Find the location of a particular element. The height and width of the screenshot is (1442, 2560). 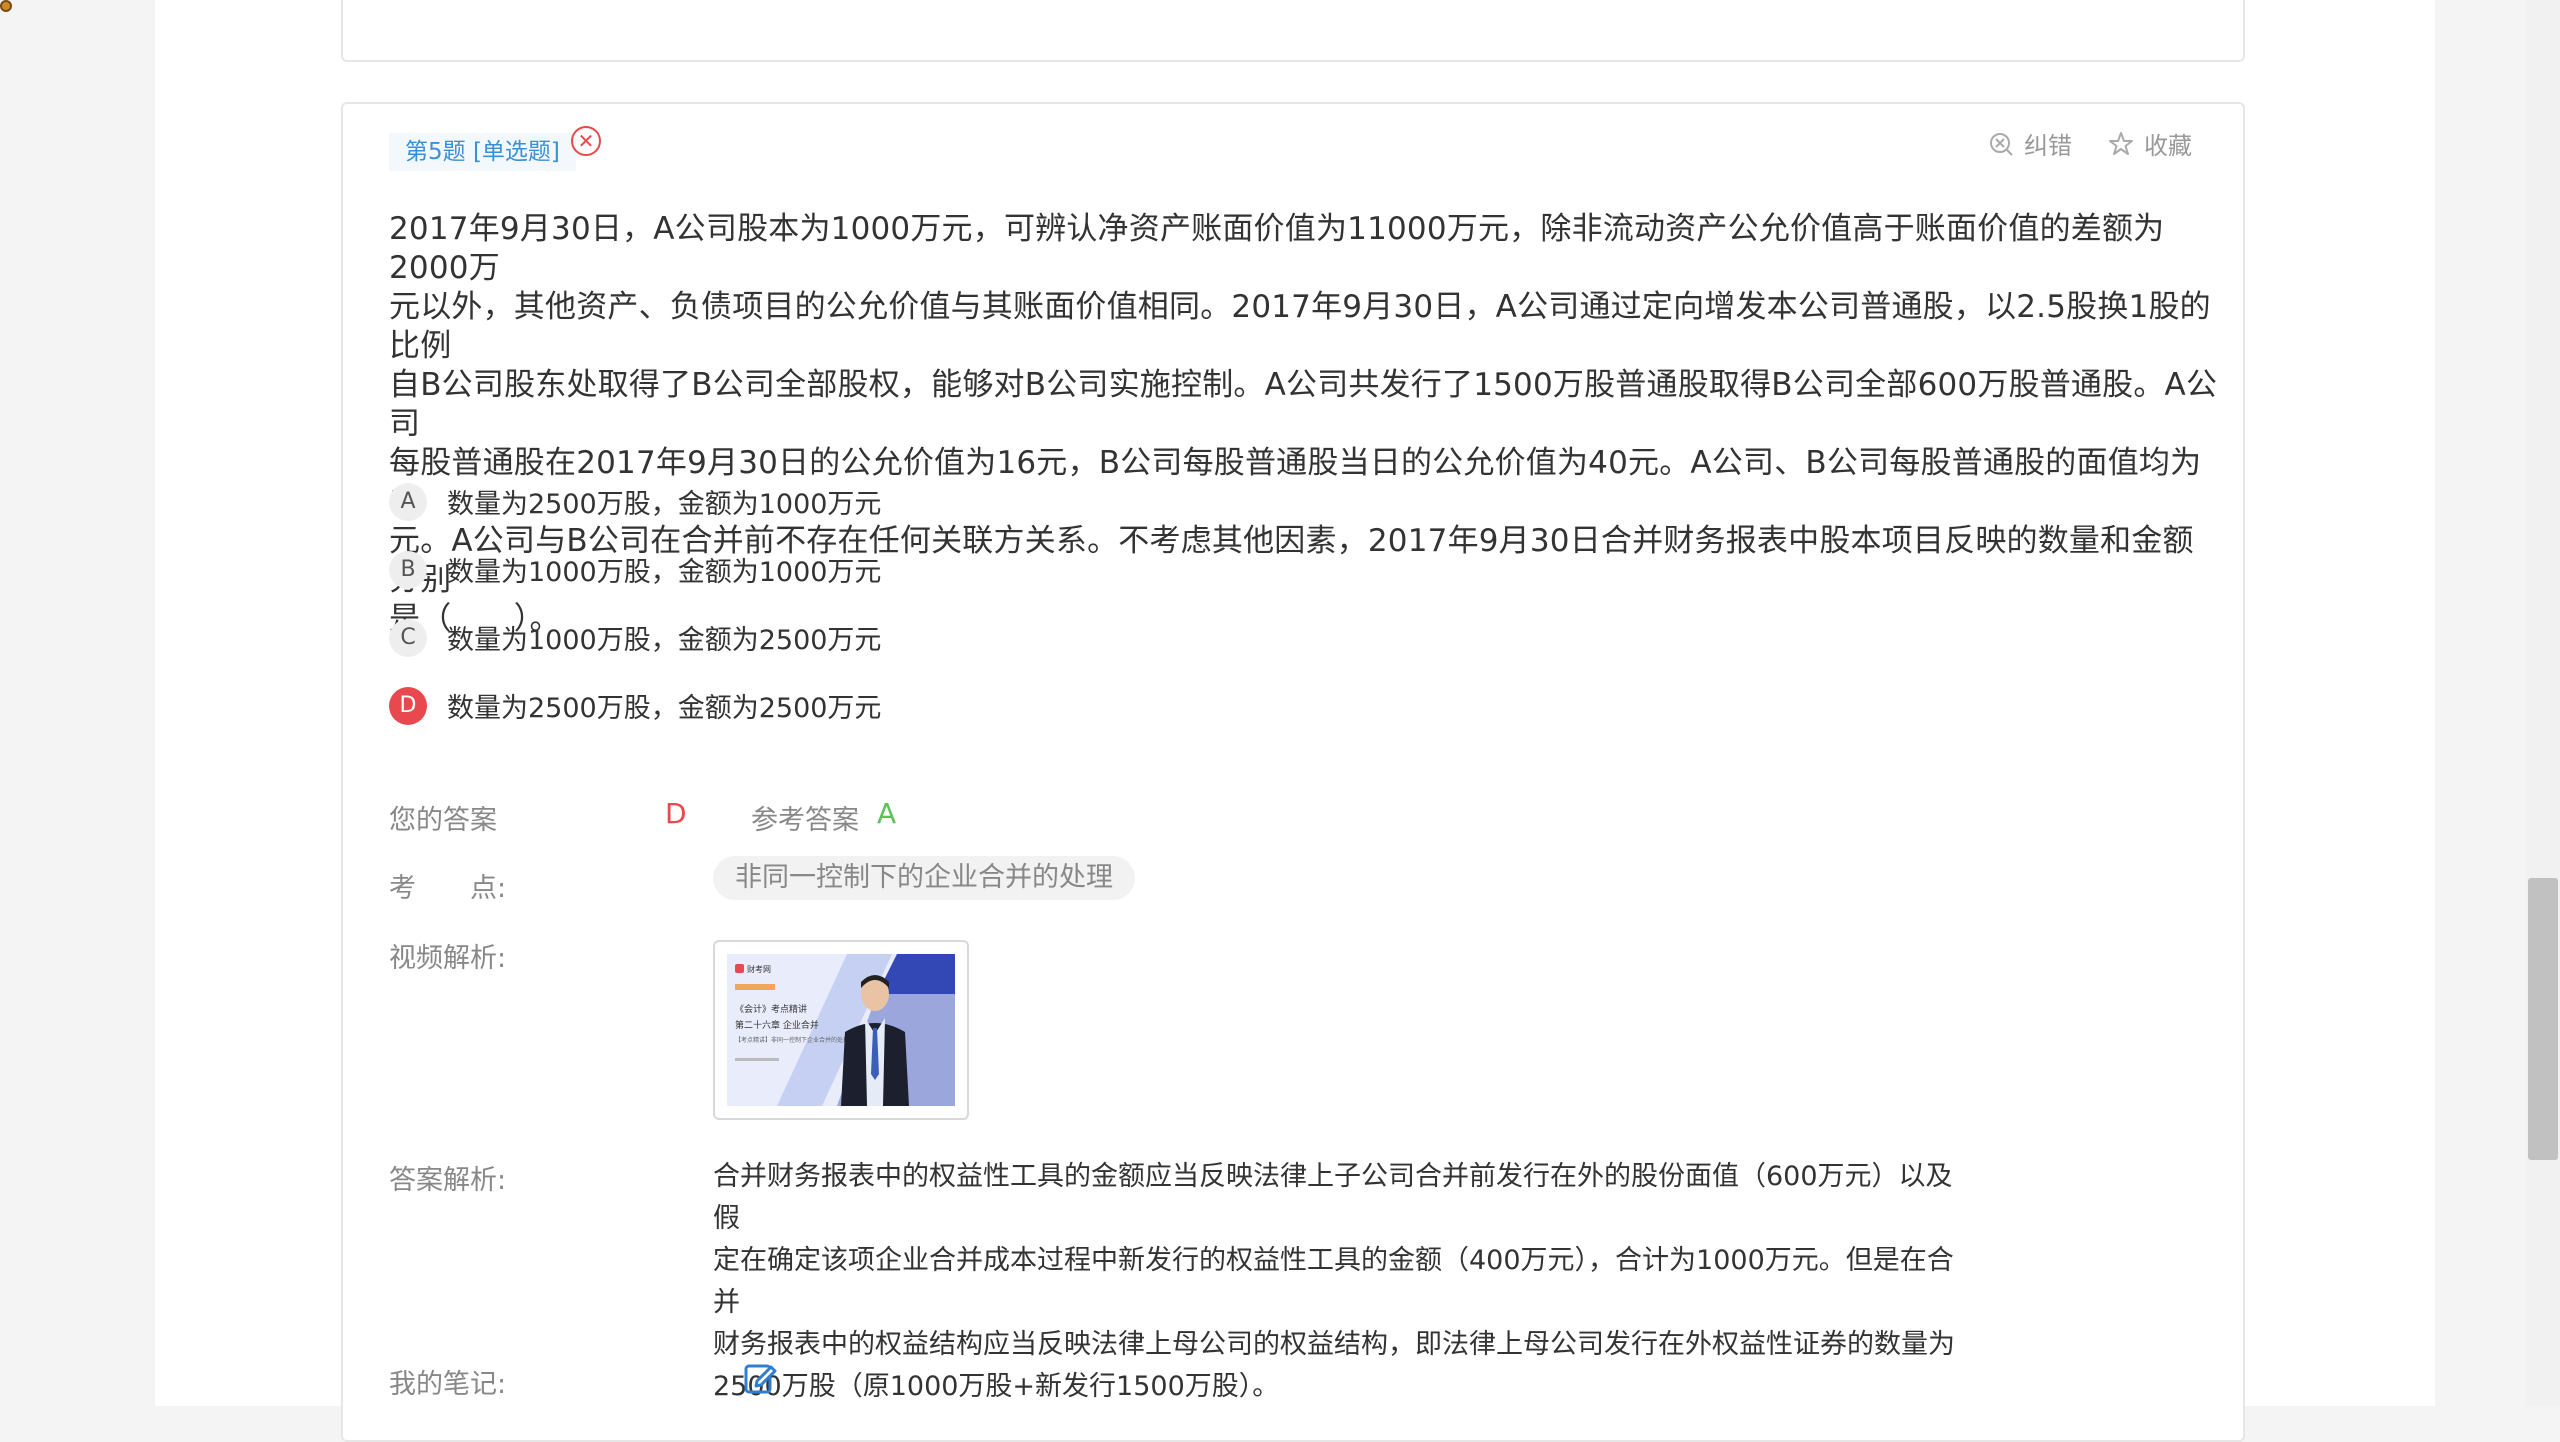

thumb-line: 第二十六章 企业合并 is located at coordinates (777, 1025).